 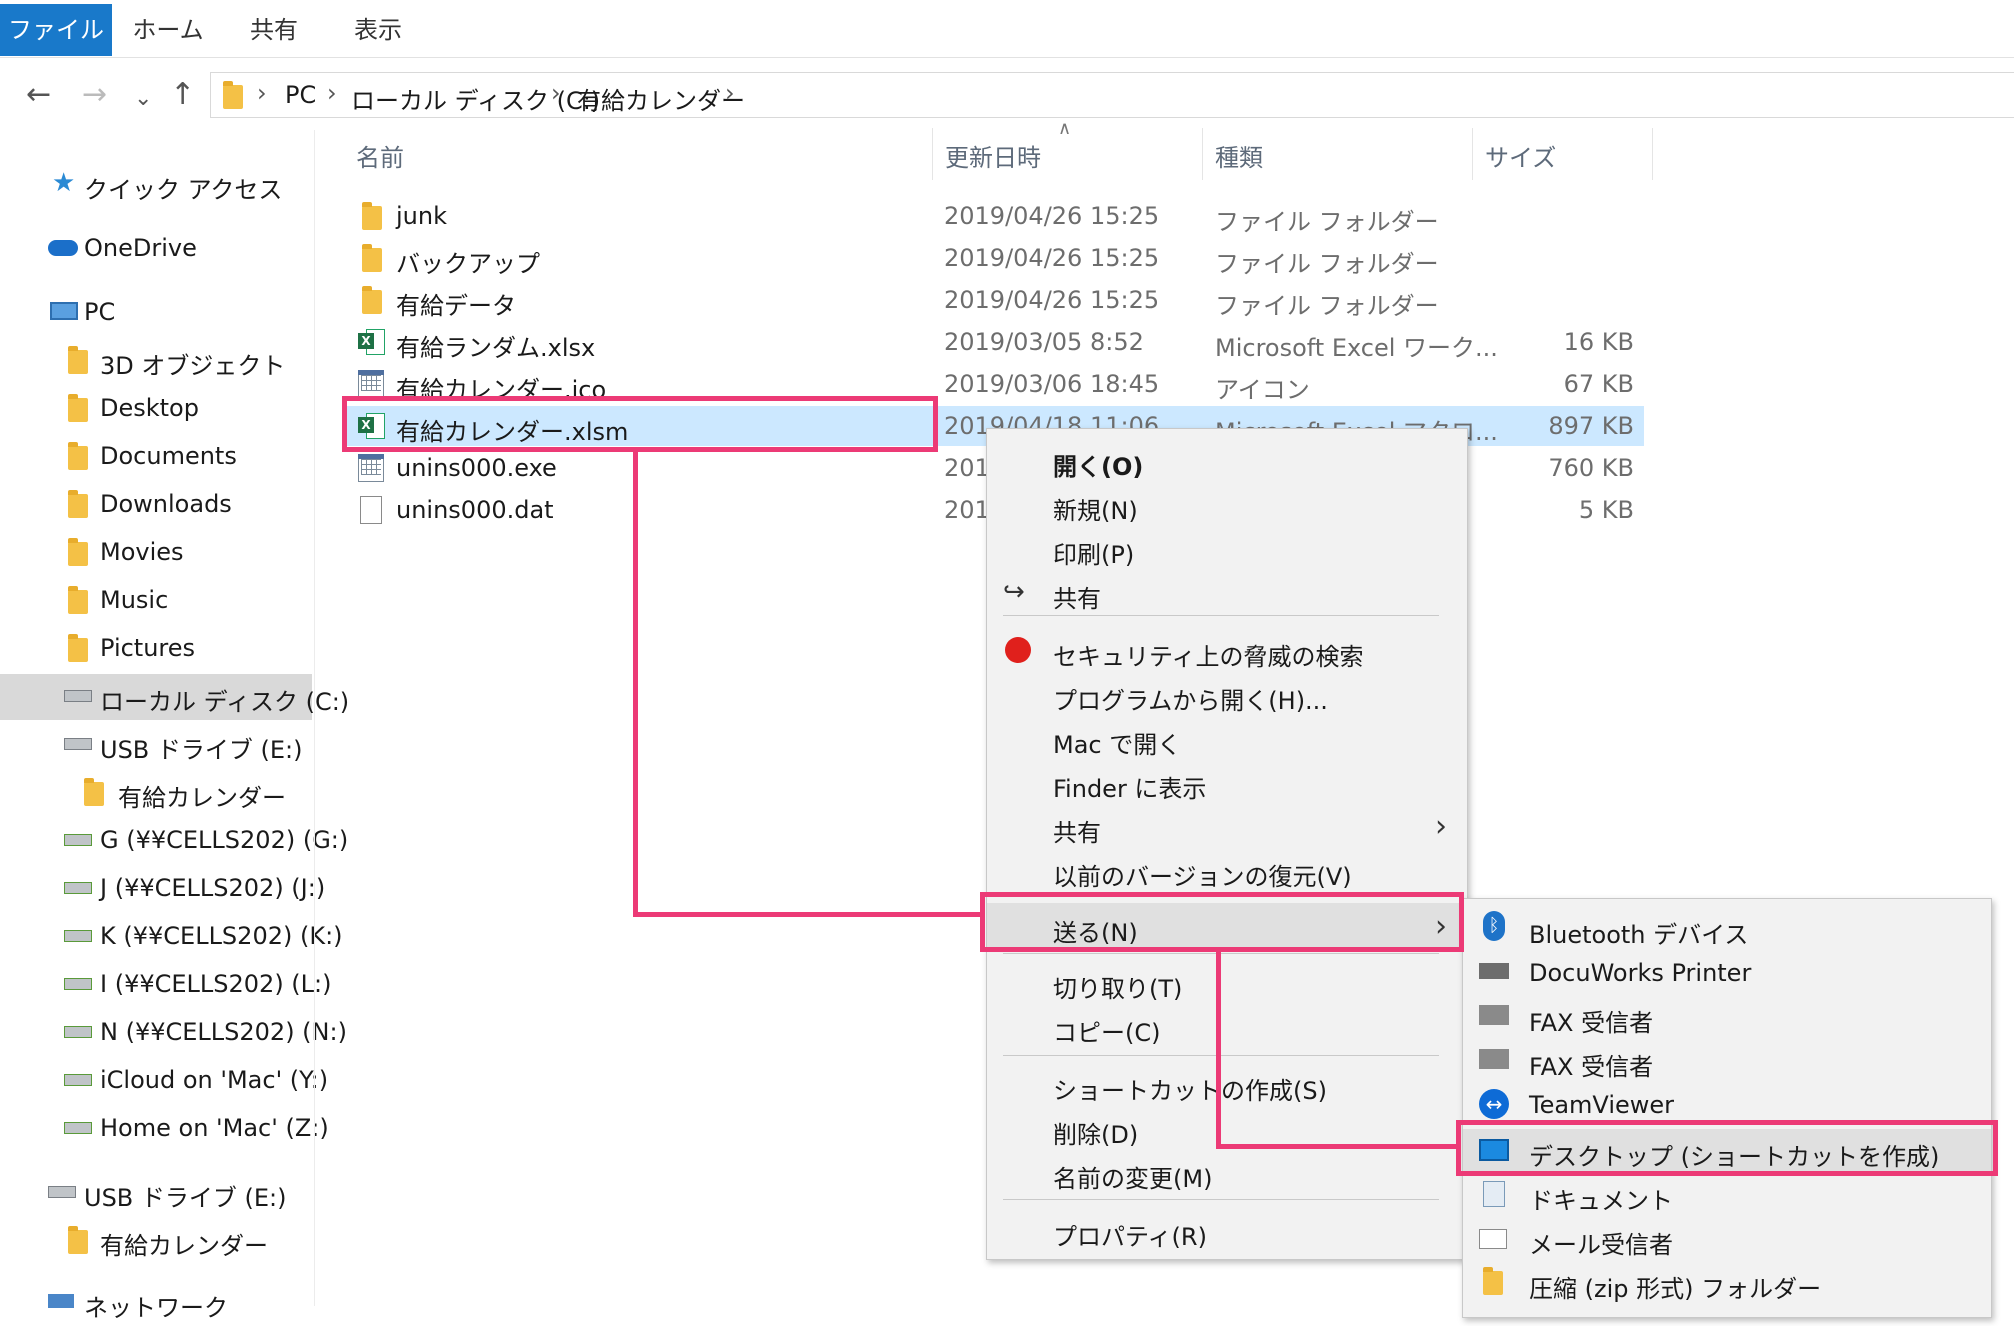 What do you see at coordinates (1327, 222) in the screenshot?
I see `file-type: ファイル フォルダー` at bounding box center [1327, 222].